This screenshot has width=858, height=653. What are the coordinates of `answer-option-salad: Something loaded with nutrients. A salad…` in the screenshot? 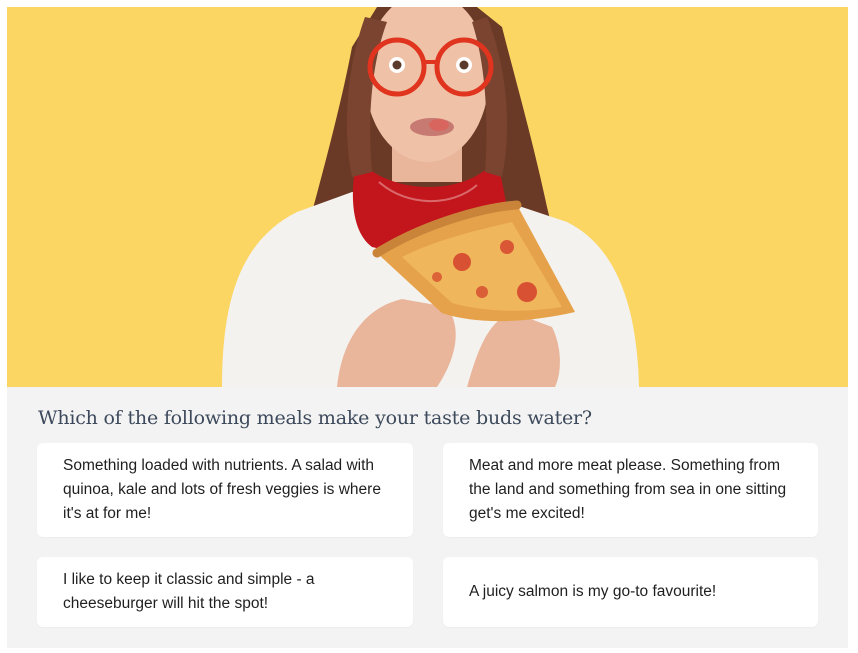 It's located at (225, 490).